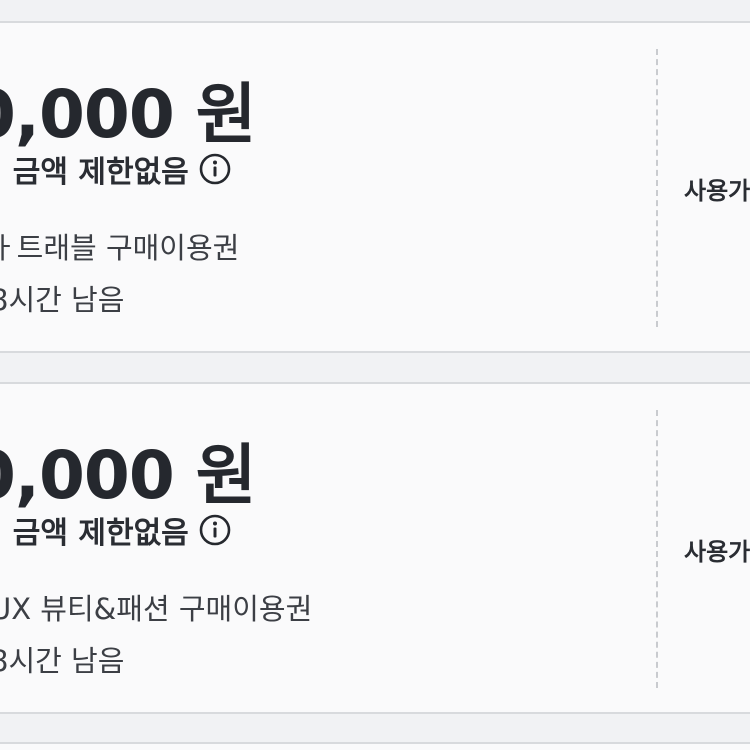 The image size is (750, 750). I want to click on coupon-card, so click(375, 746).